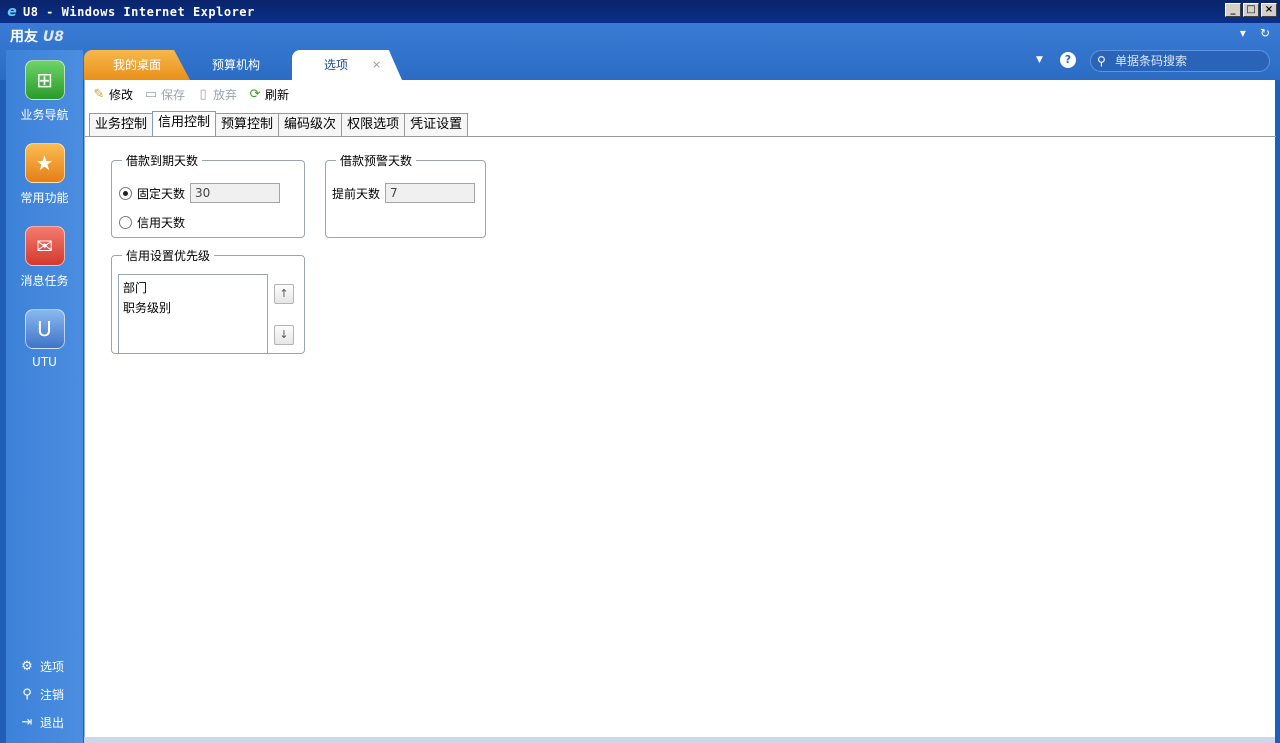  Describe the element at coordinates (121, 95) in the screenshot. I see `edit-label: 修改` at that location.